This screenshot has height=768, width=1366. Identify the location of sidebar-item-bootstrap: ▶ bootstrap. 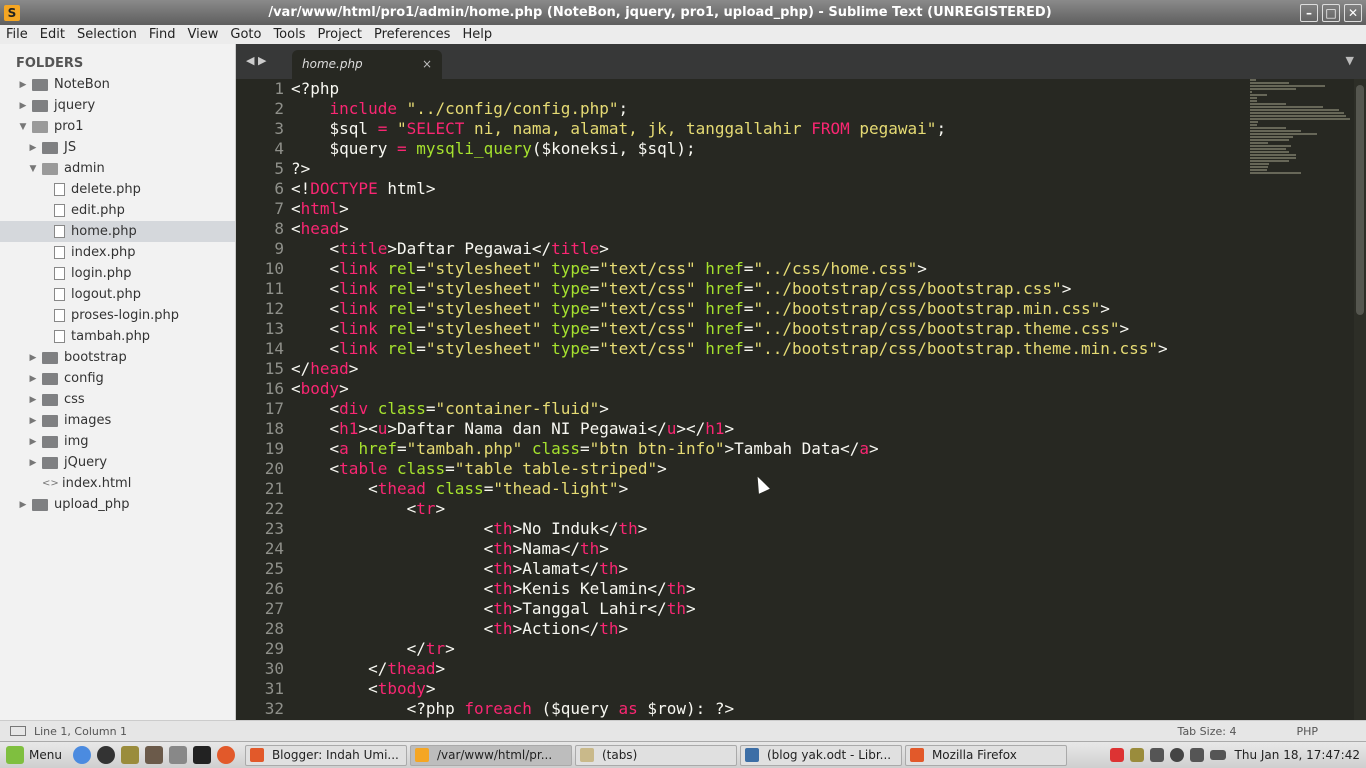
(117, 357).